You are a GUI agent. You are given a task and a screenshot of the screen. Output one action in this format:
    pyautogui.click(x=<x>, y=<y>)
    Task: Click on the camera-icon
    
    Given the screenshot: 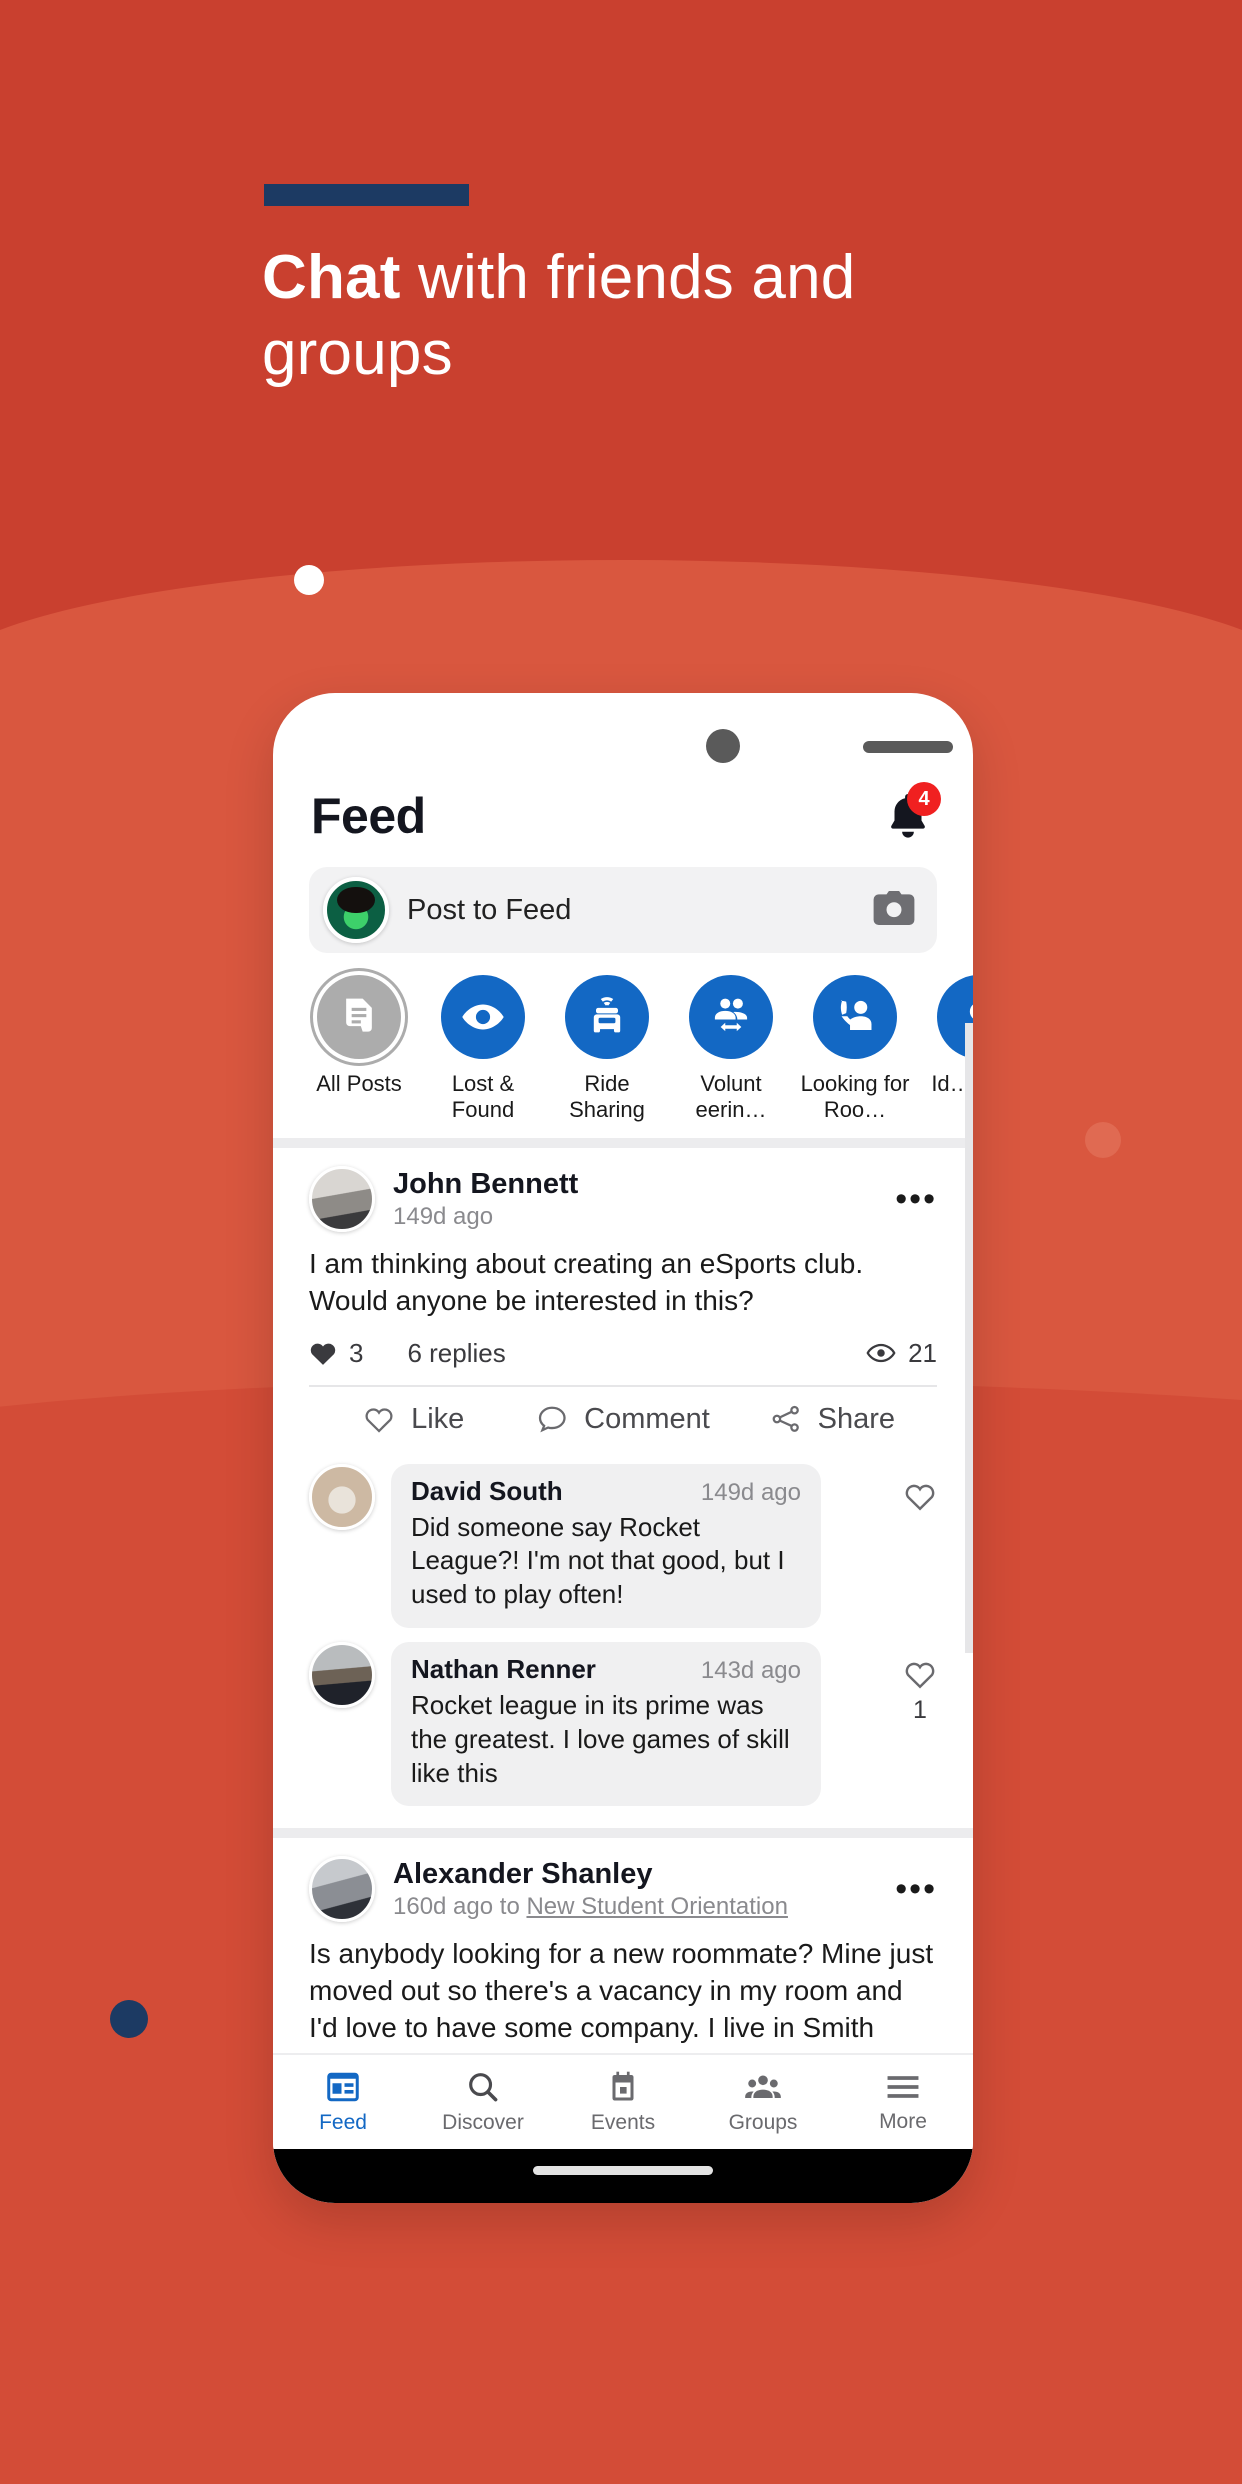 What is the action you would take?
    pyautogui.click(x=894, y=910)
    